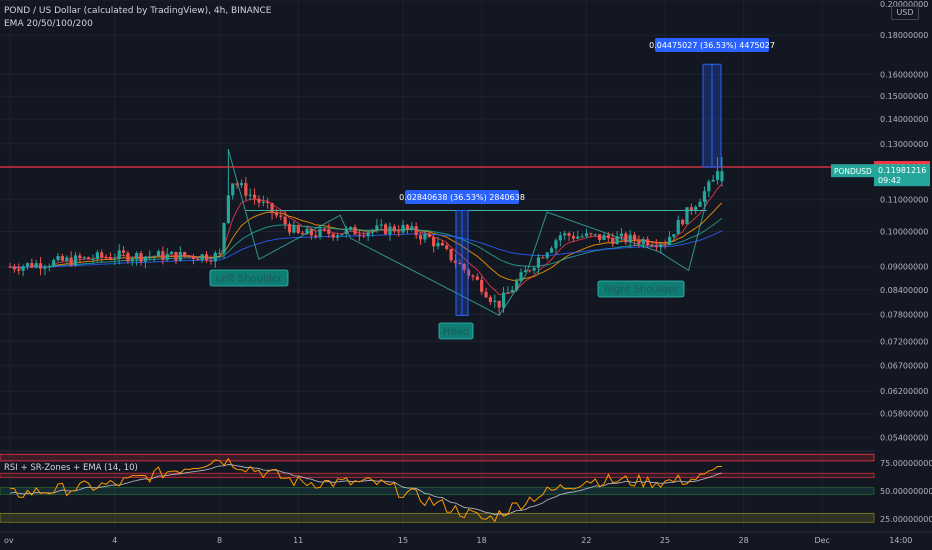 Image resolution: width=932 pixels, height=550 pixels. Describe the element at coordinates (114, 540) in the screenshot. I see `time-tick-label: 4` at that location.